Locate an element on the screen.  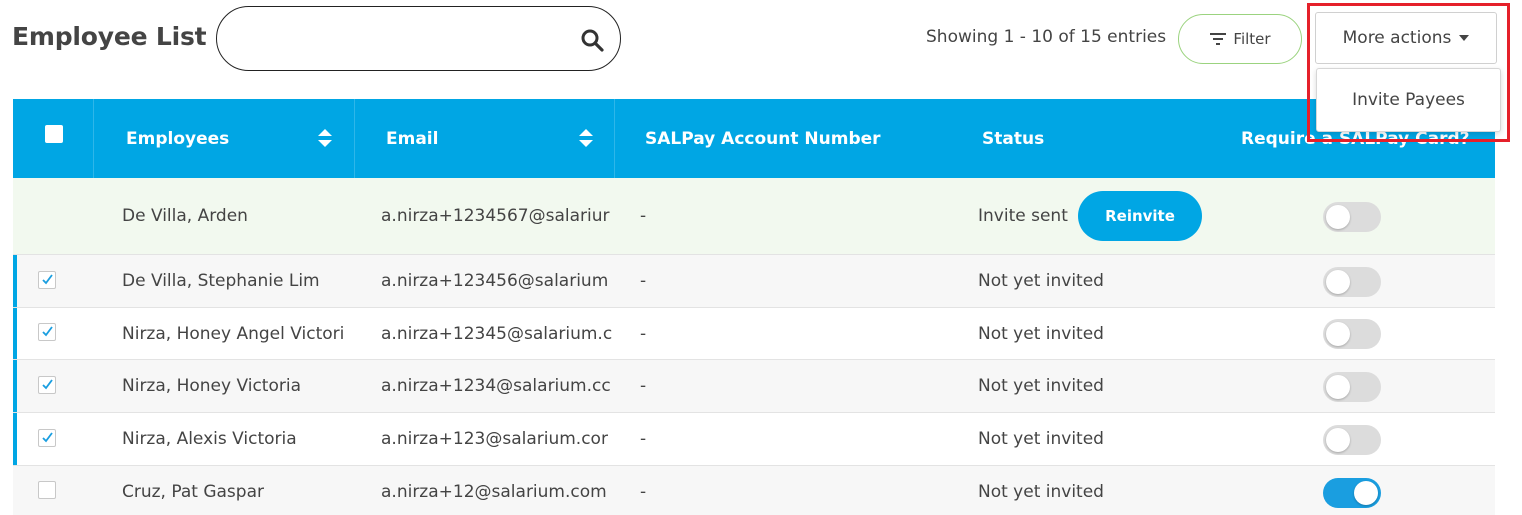
employee-email: a.nirza+12@salarium.com is located at coordinates (494, 492).